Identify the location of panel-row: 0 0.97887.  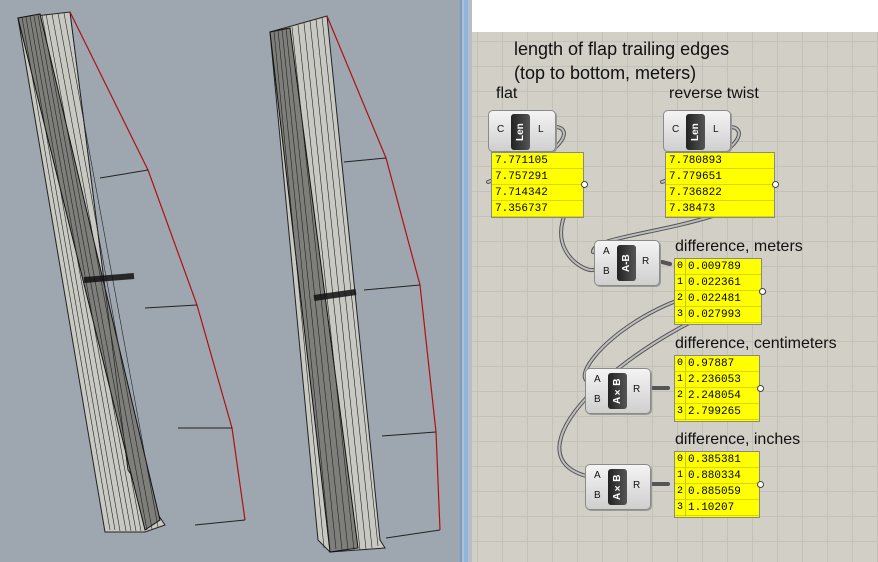
(717, 364).